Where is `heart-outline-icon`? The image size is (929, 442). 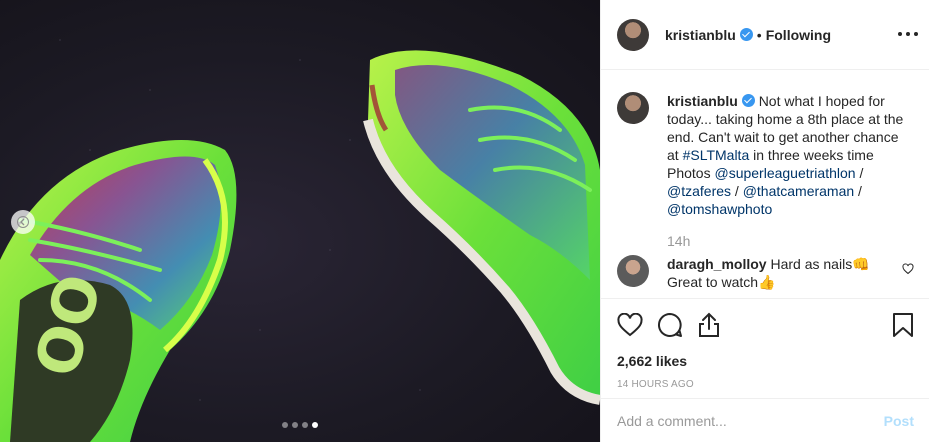
heart-outline-icon is located at coordinates (908, 269).